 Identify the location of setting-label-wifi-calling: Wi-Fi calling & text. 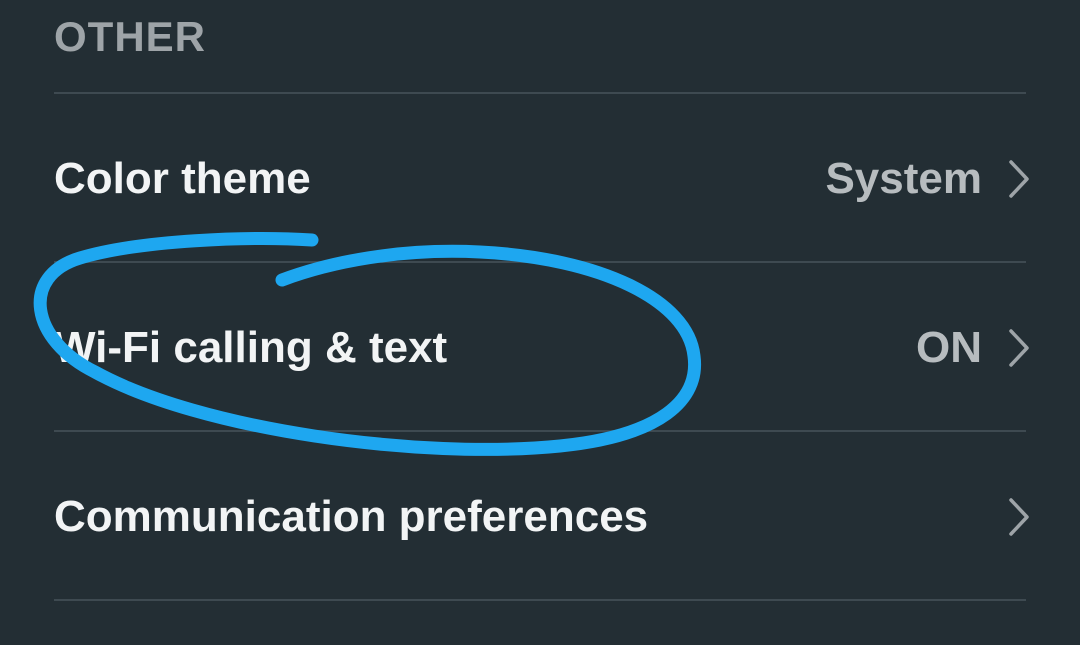
(251, 347).